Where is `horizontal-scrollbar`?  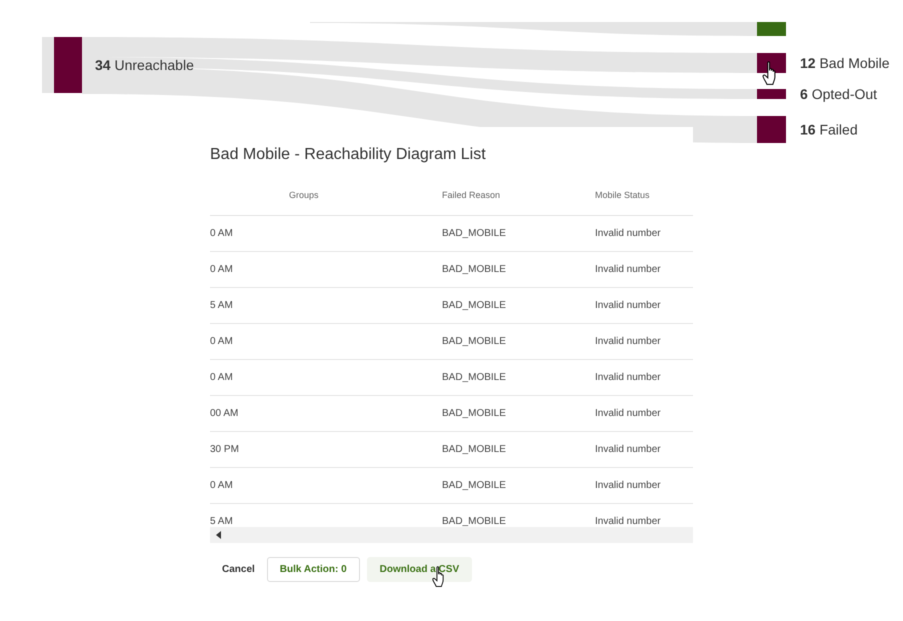
horizontal-scrollbar is located at coordinates (451, 535).